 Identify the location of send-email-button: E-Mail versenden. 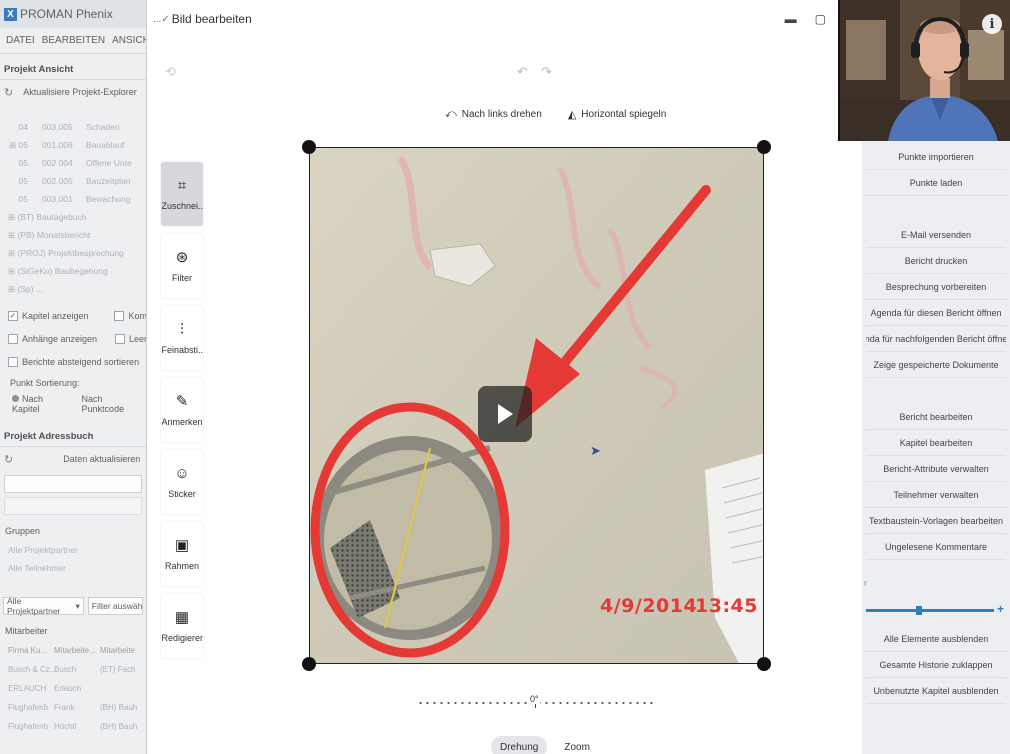
(936, 235).